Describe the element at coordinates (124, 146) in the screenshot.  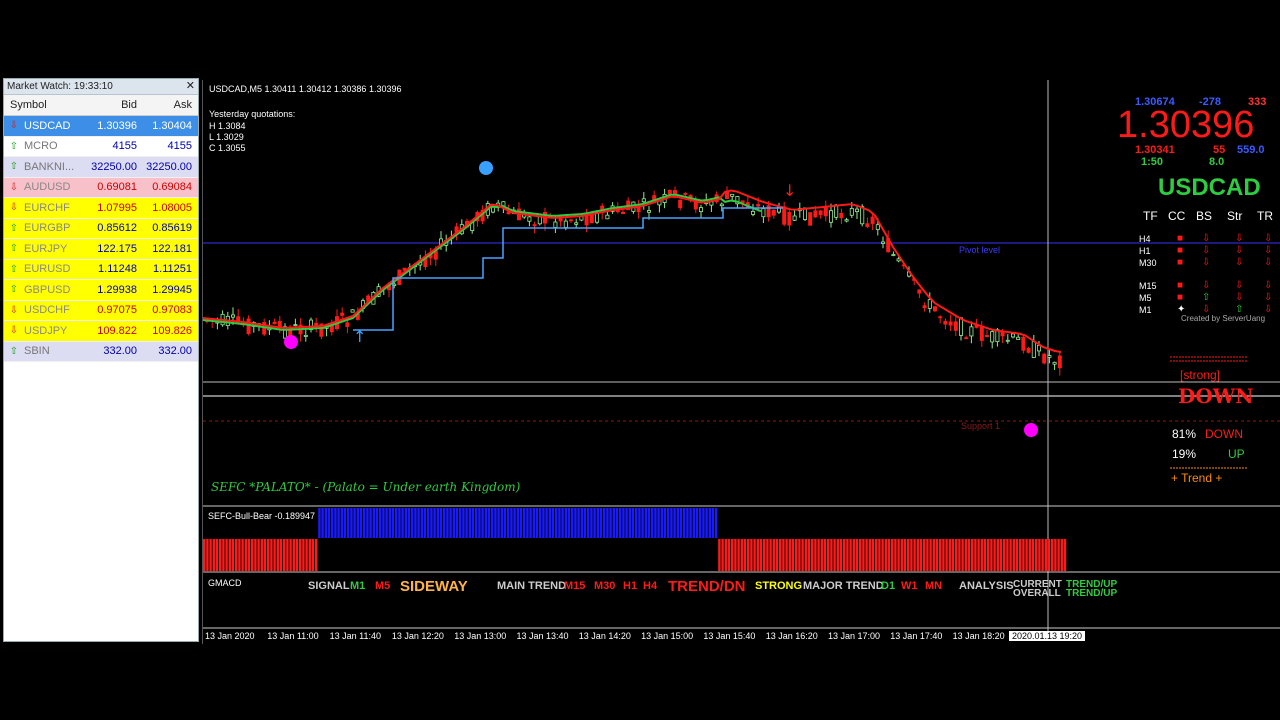
I see `row-bid: 4155` at that location.